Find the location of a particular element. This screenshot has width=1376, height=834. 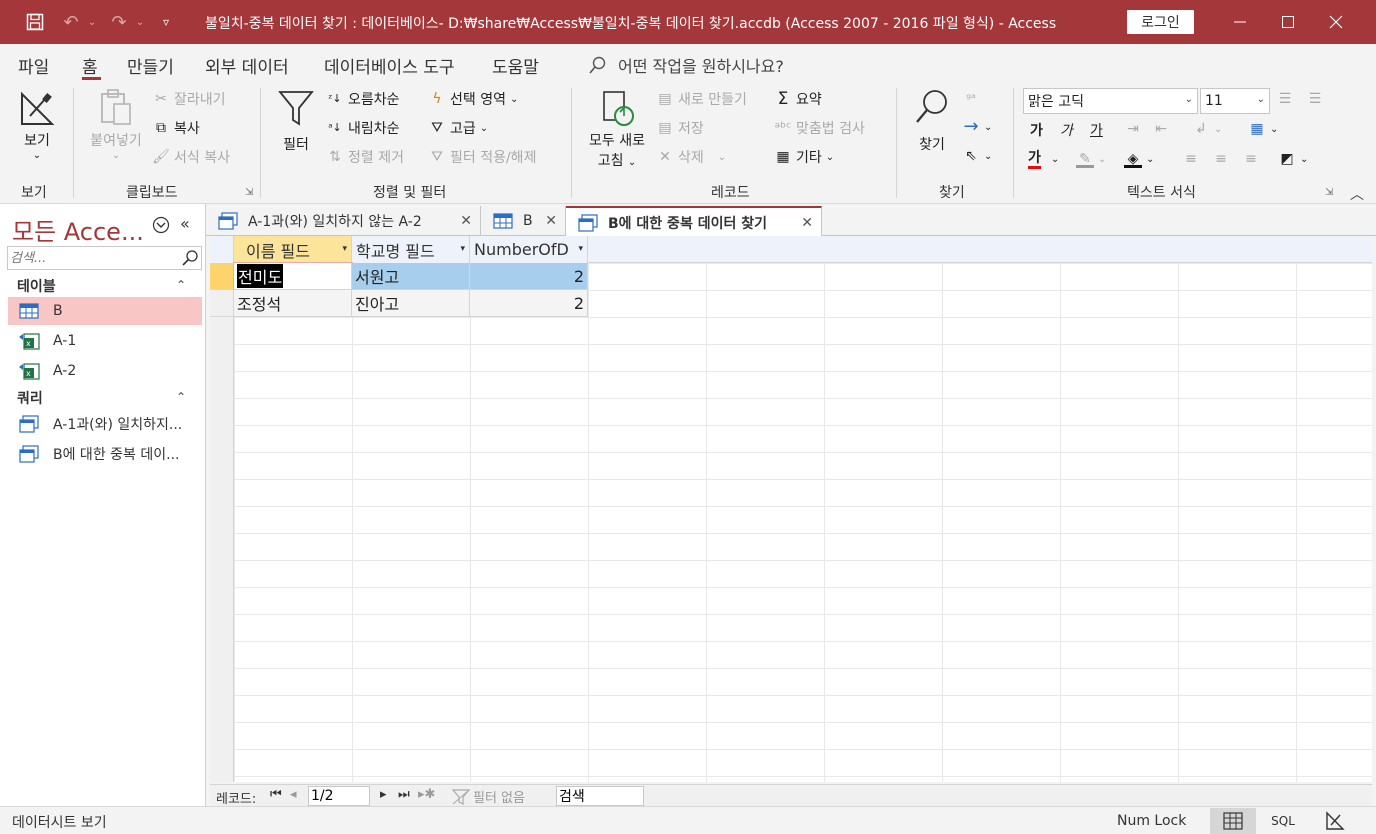

undo-icon: ↶ is located at coordinates (71, 22).